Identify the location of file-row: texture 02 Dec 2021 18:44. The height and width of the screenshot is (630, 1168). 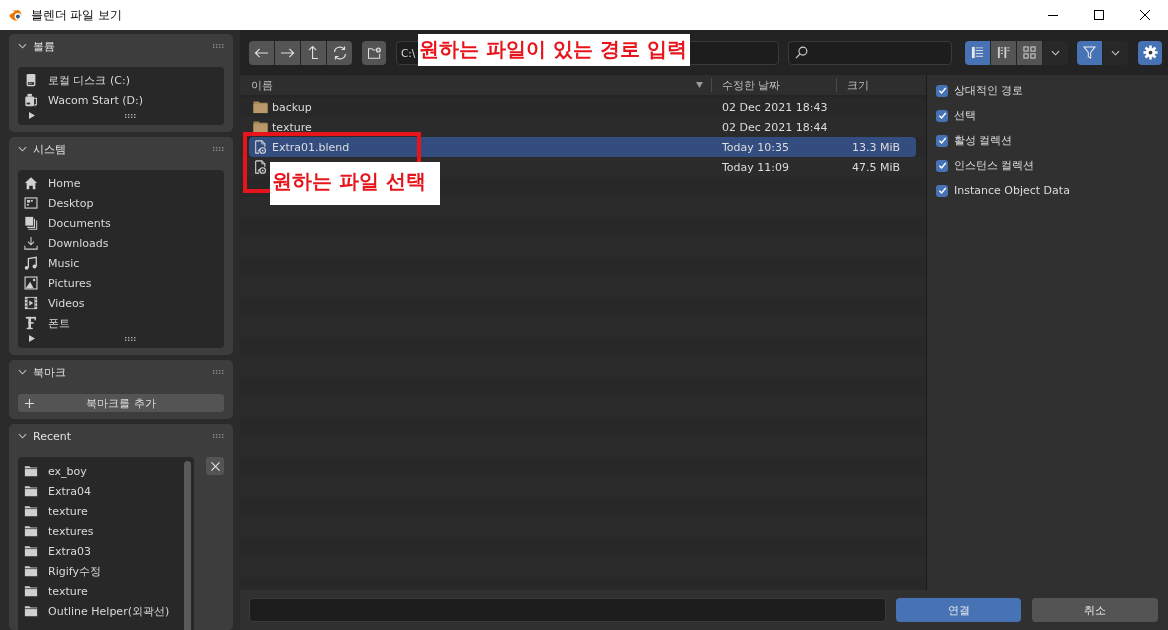
(582, 127).